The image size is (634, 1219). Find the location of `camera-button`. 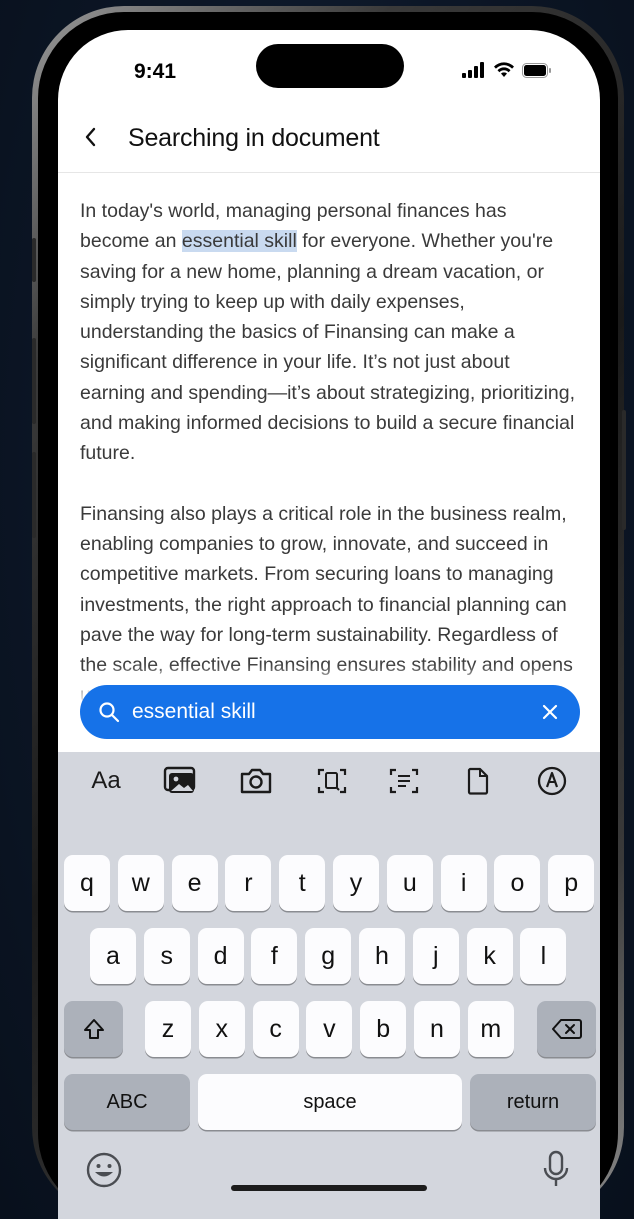

camera-button is located at coordinates (256, 781).